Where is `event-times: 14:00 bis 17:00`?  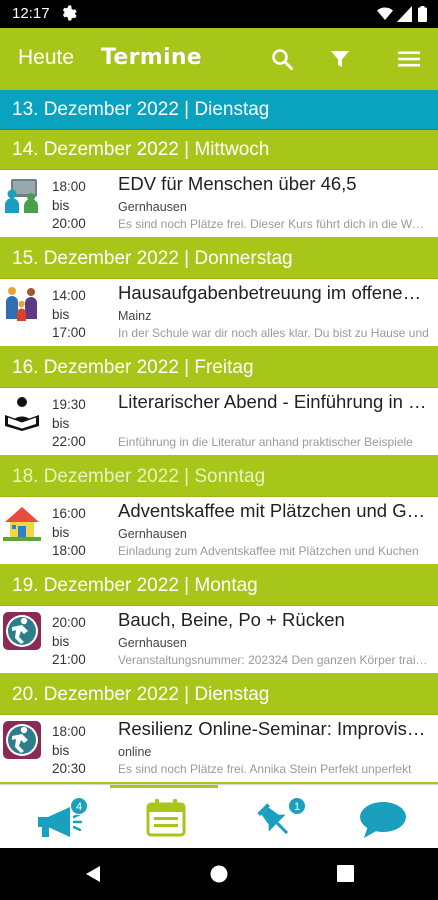 event-times: 14:00 bis 17:00 is located at coordinates (69, 315).